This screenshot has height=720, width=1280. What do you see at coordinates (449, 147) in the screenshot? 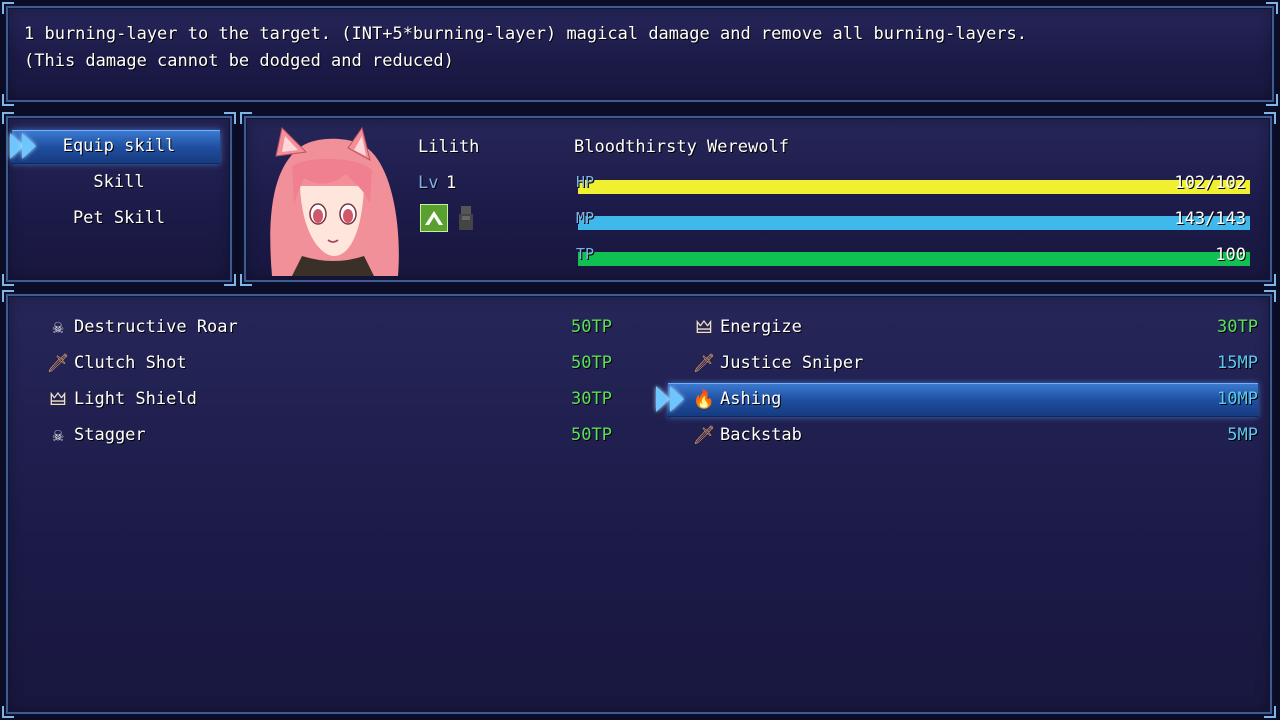
I see `actor-name: Lilith` at bounding box center [449, 147].